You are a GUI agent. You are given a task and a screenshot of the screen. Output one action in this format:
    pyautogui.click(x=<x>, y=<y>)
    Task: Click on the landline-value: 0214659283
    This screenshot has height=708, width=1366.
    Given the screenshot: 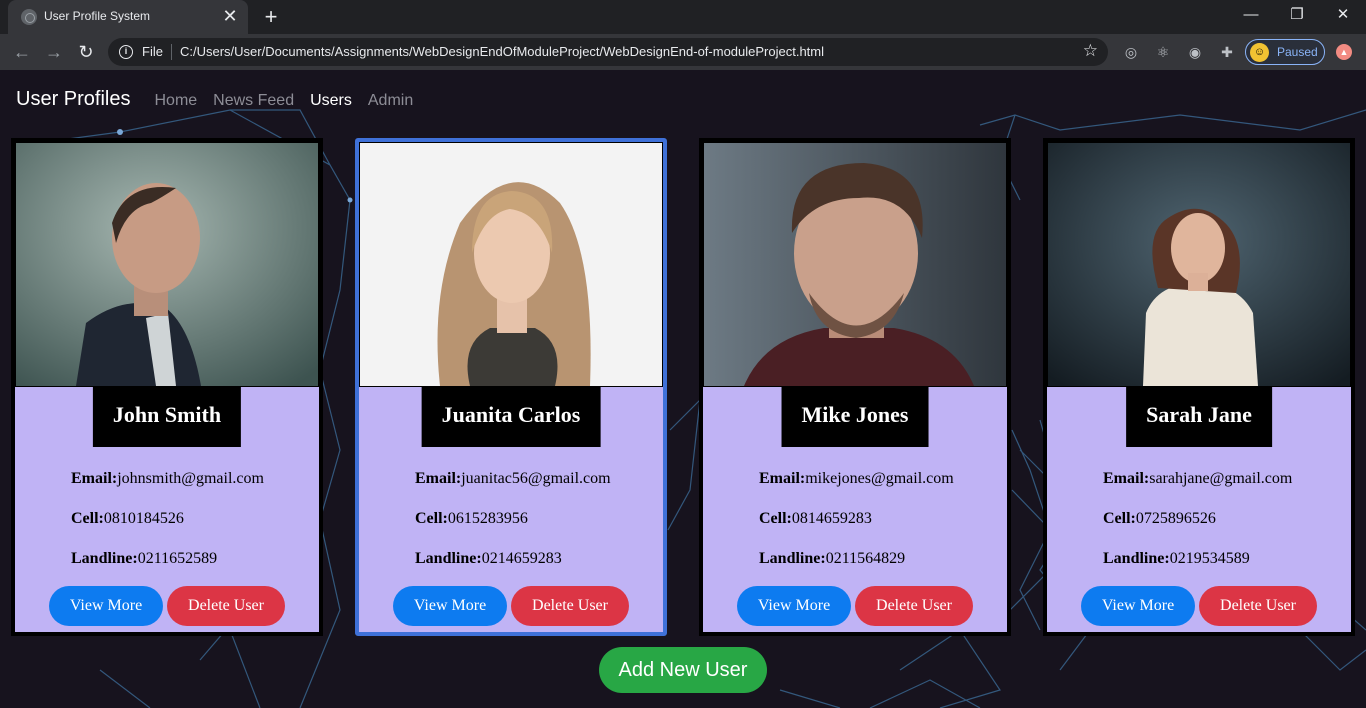 What is the action you would take?
    pyautogui.click(x=521, y=558)
    